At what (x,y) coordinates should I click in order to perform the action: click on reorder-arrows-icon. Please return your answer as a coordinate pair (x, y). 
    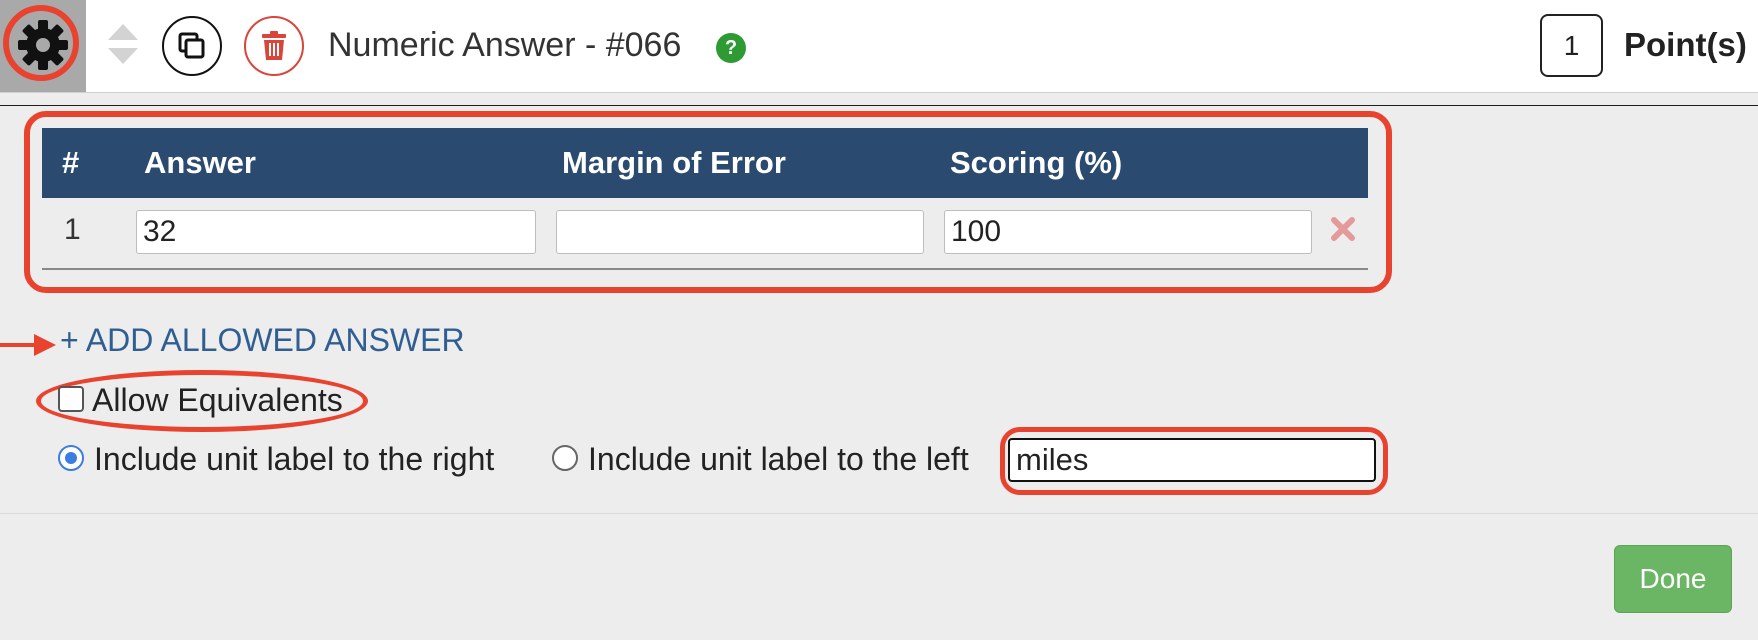
    Looking at the image, I should click on (123, 44).